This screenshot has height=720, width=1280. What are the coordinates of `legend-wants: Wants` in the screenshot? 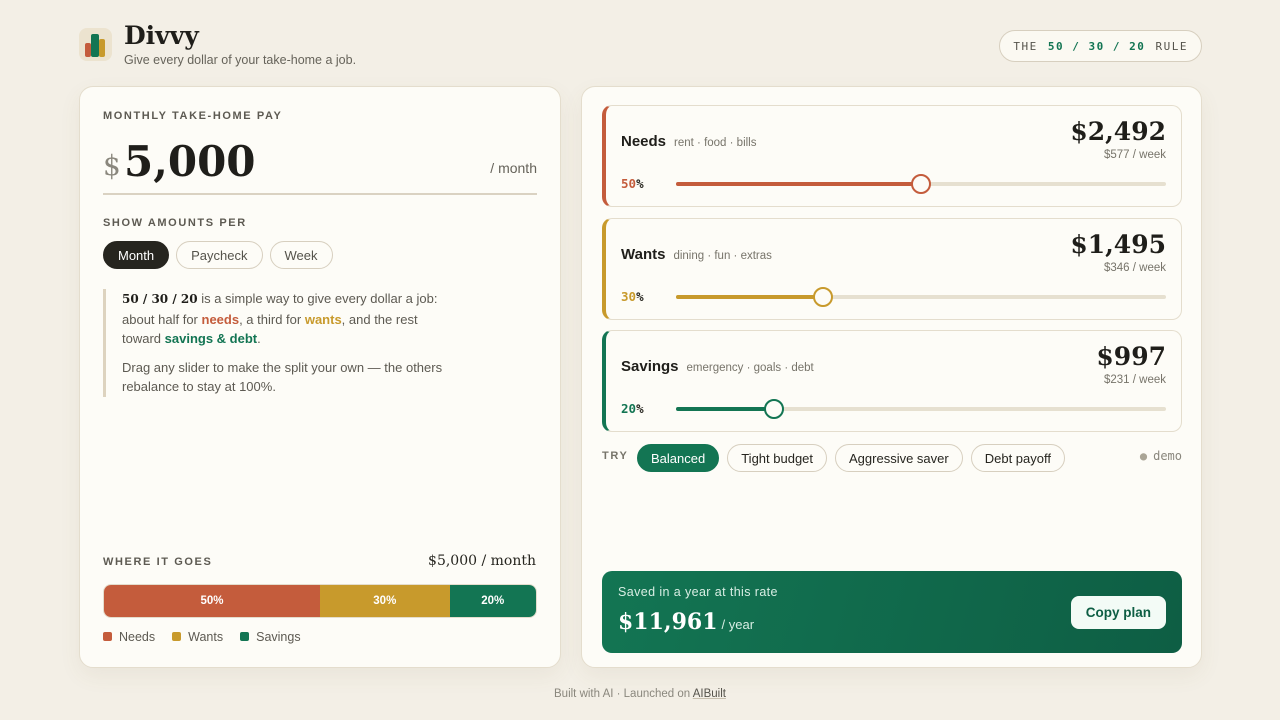 It's located at (197, 637).